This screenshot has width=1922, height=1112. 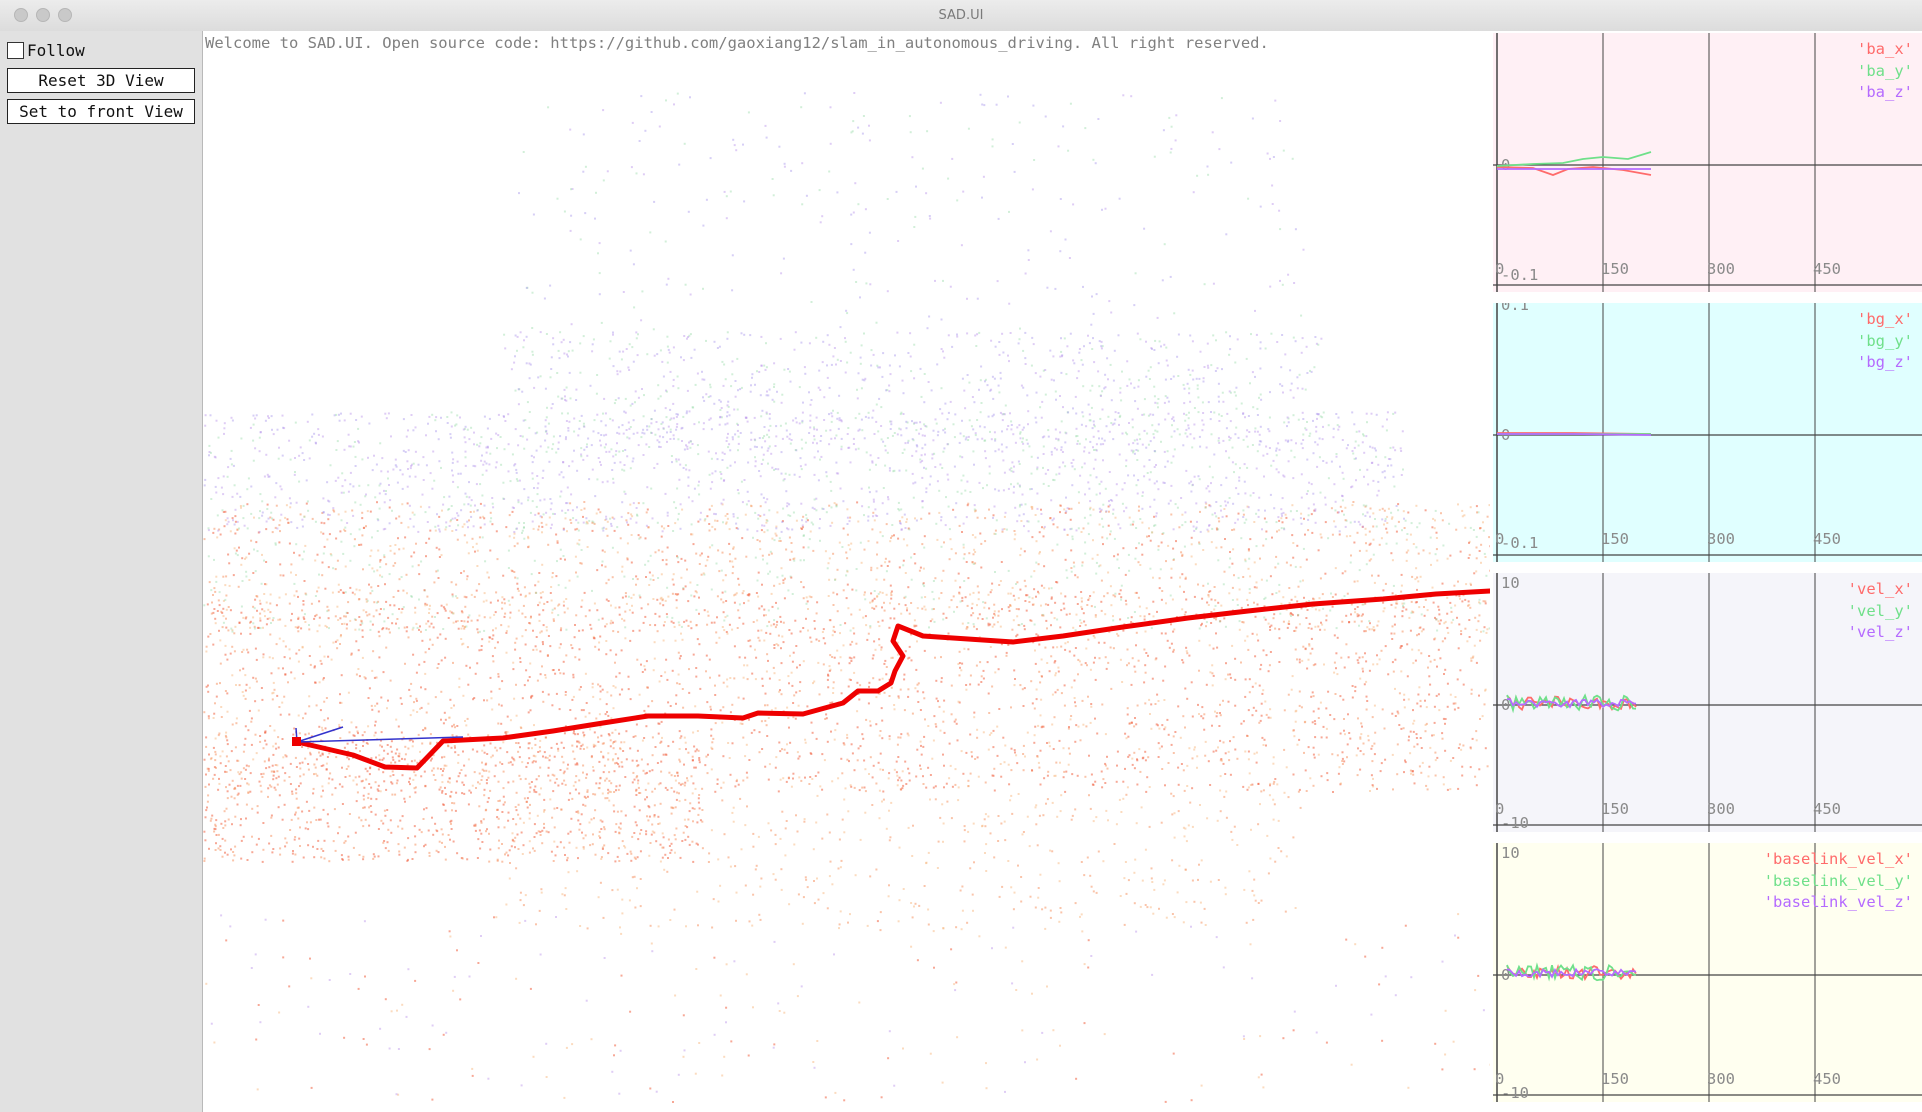 What do you see at coordinates (1880, 589) in the screenshot?
I see `legend-vel-x: 'vel_x'` at bounding box center [1880, 589].